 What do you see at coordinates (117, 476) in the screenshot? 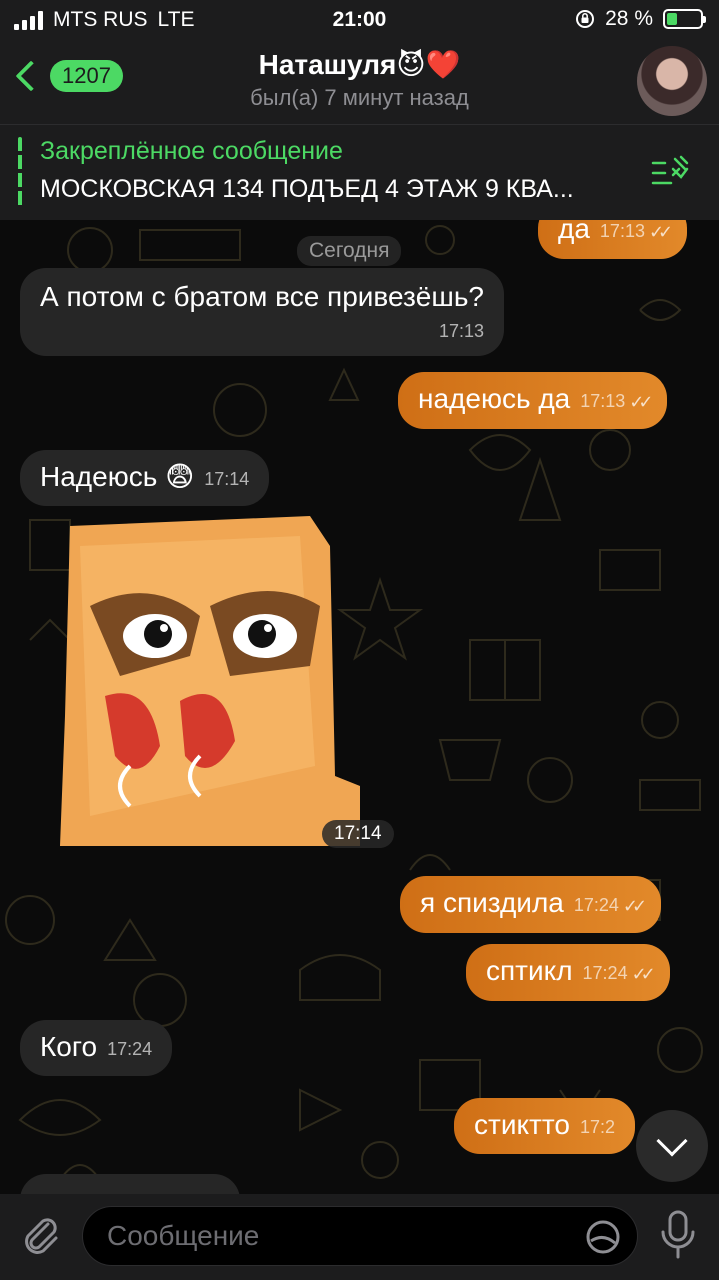
I see `message-text: Надеюсь 😨` at bounding box center [117, 476].